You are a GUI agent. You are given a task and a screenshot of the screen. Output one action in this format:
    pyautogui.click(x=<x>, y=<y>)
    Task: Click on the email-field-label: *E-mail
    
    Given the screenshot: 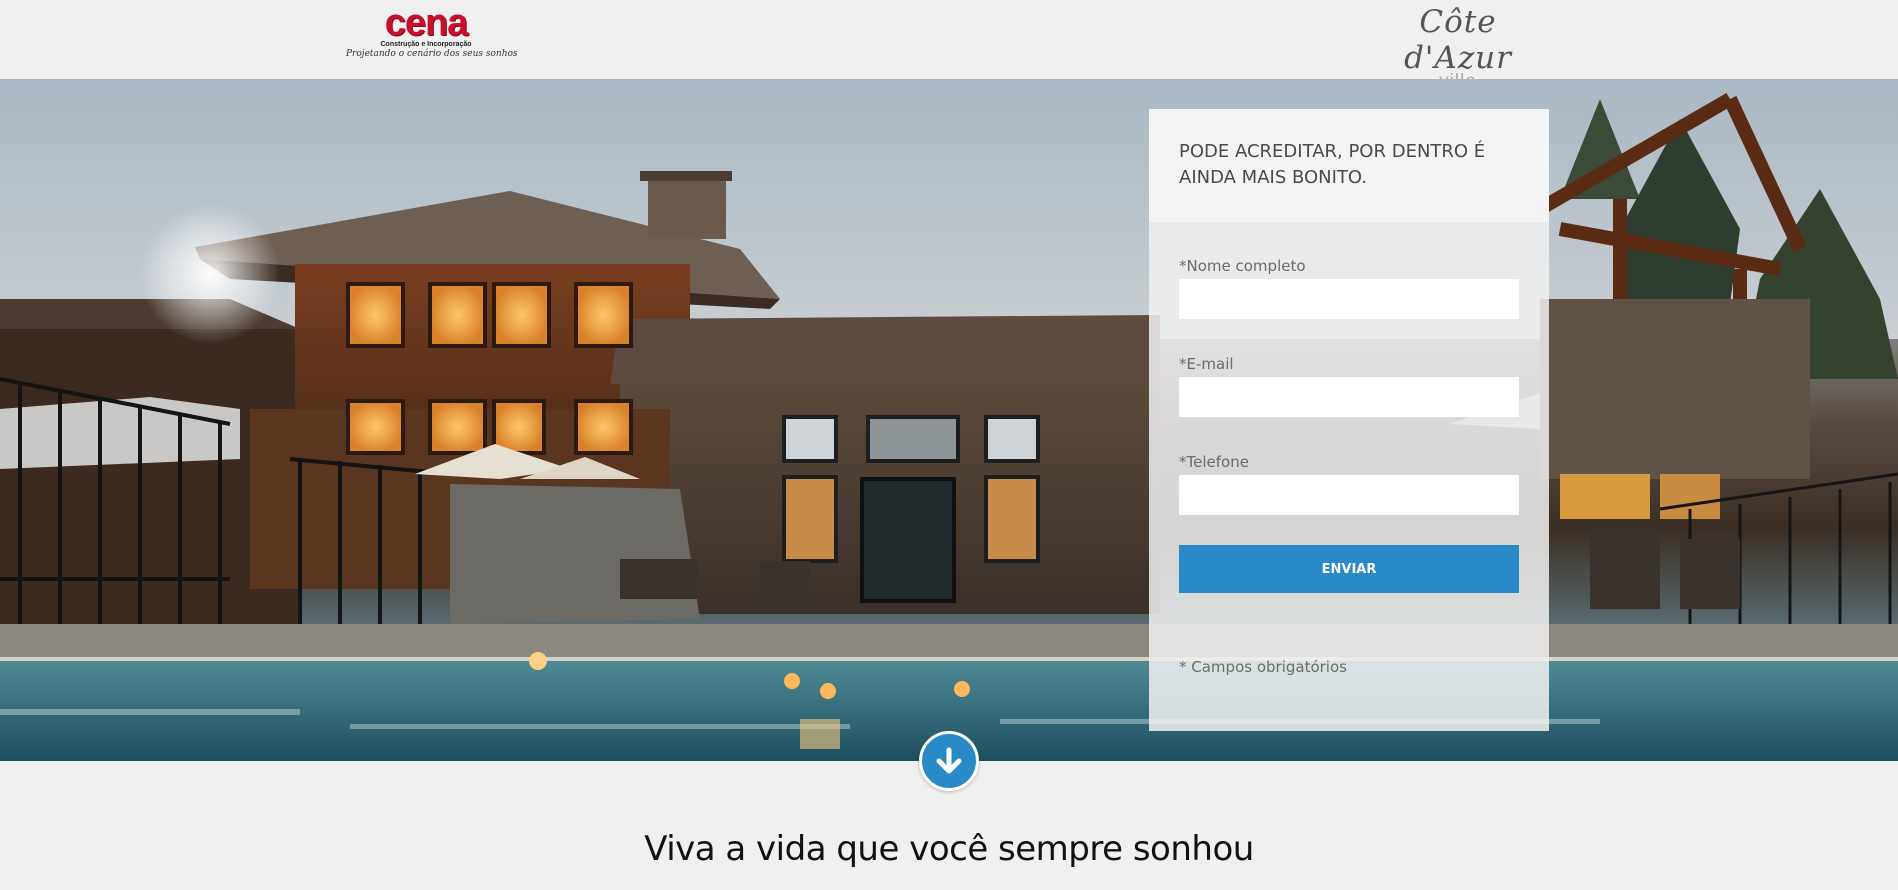 What is the action you would take?
    pyautogui.click(x=1206, y=364)
    